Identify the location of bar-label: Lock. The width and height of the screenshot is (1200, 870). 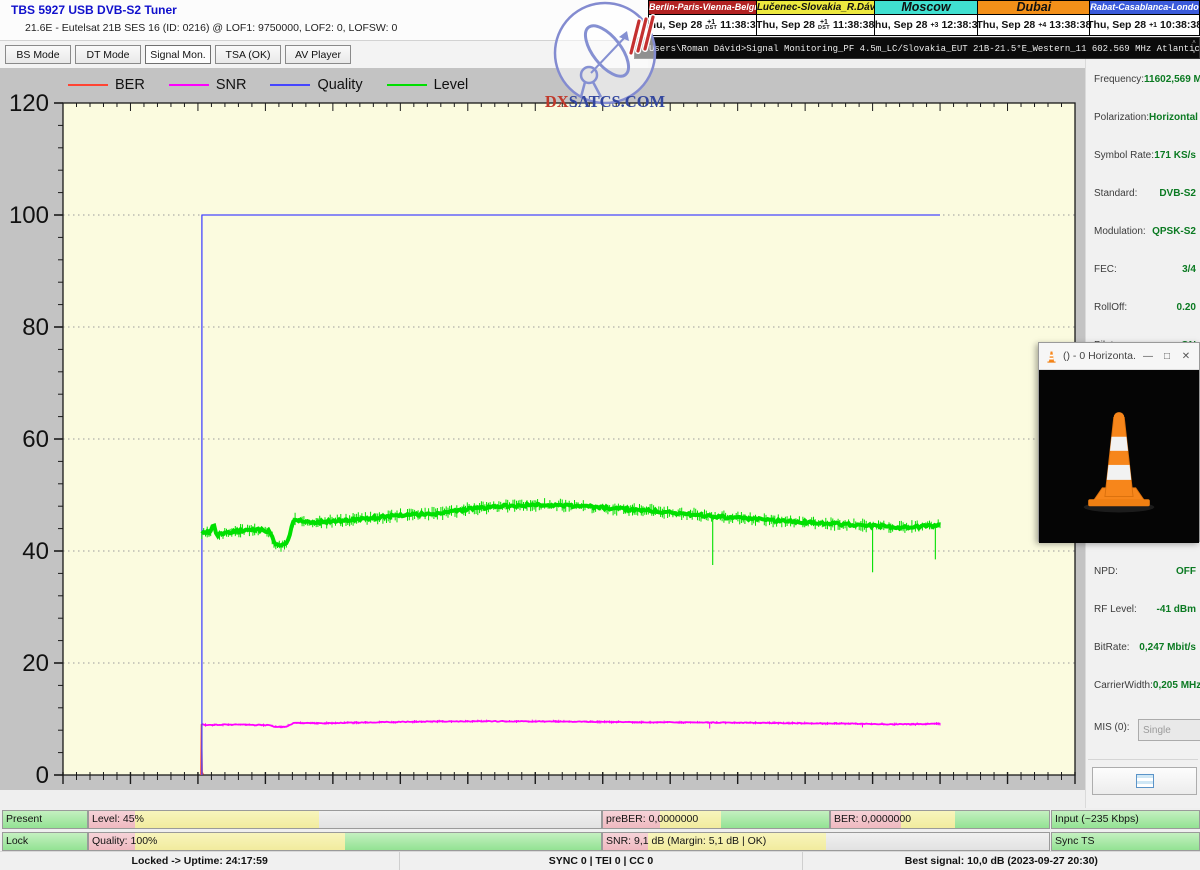
(17, 840).